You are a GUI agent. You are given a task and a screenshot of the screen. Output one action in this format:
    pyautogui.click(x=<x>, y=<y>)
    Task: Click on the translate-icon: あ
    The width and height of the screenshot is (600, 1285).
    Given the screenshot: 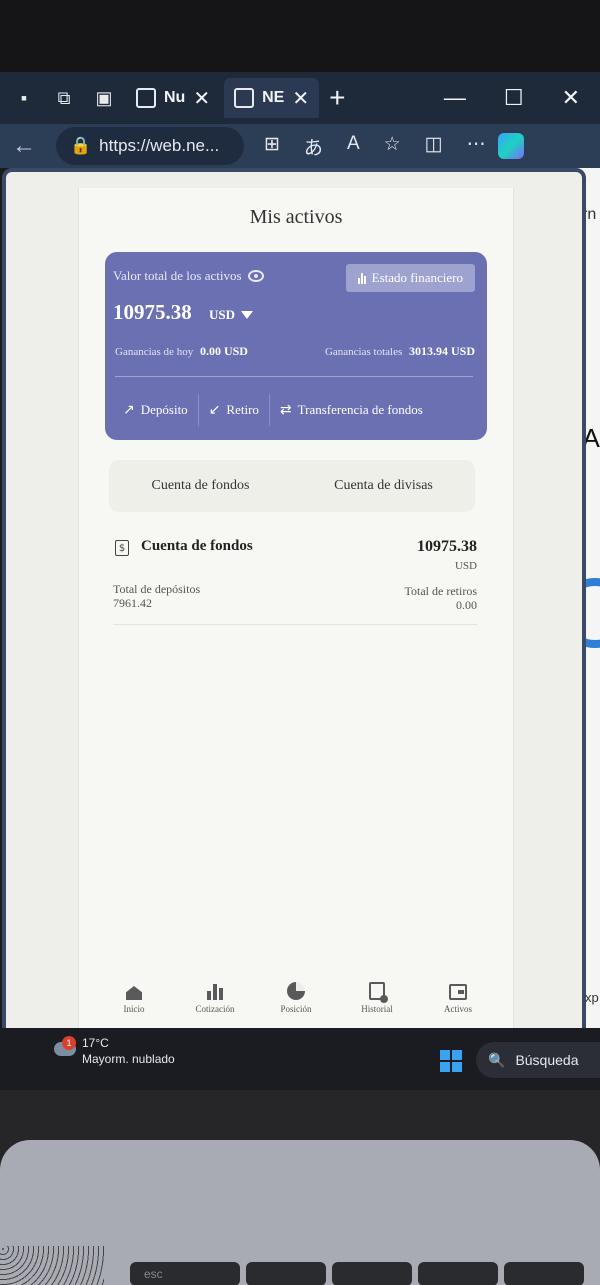 What is the action you would take?
    pyautogui.click(x=313, y=146)
    